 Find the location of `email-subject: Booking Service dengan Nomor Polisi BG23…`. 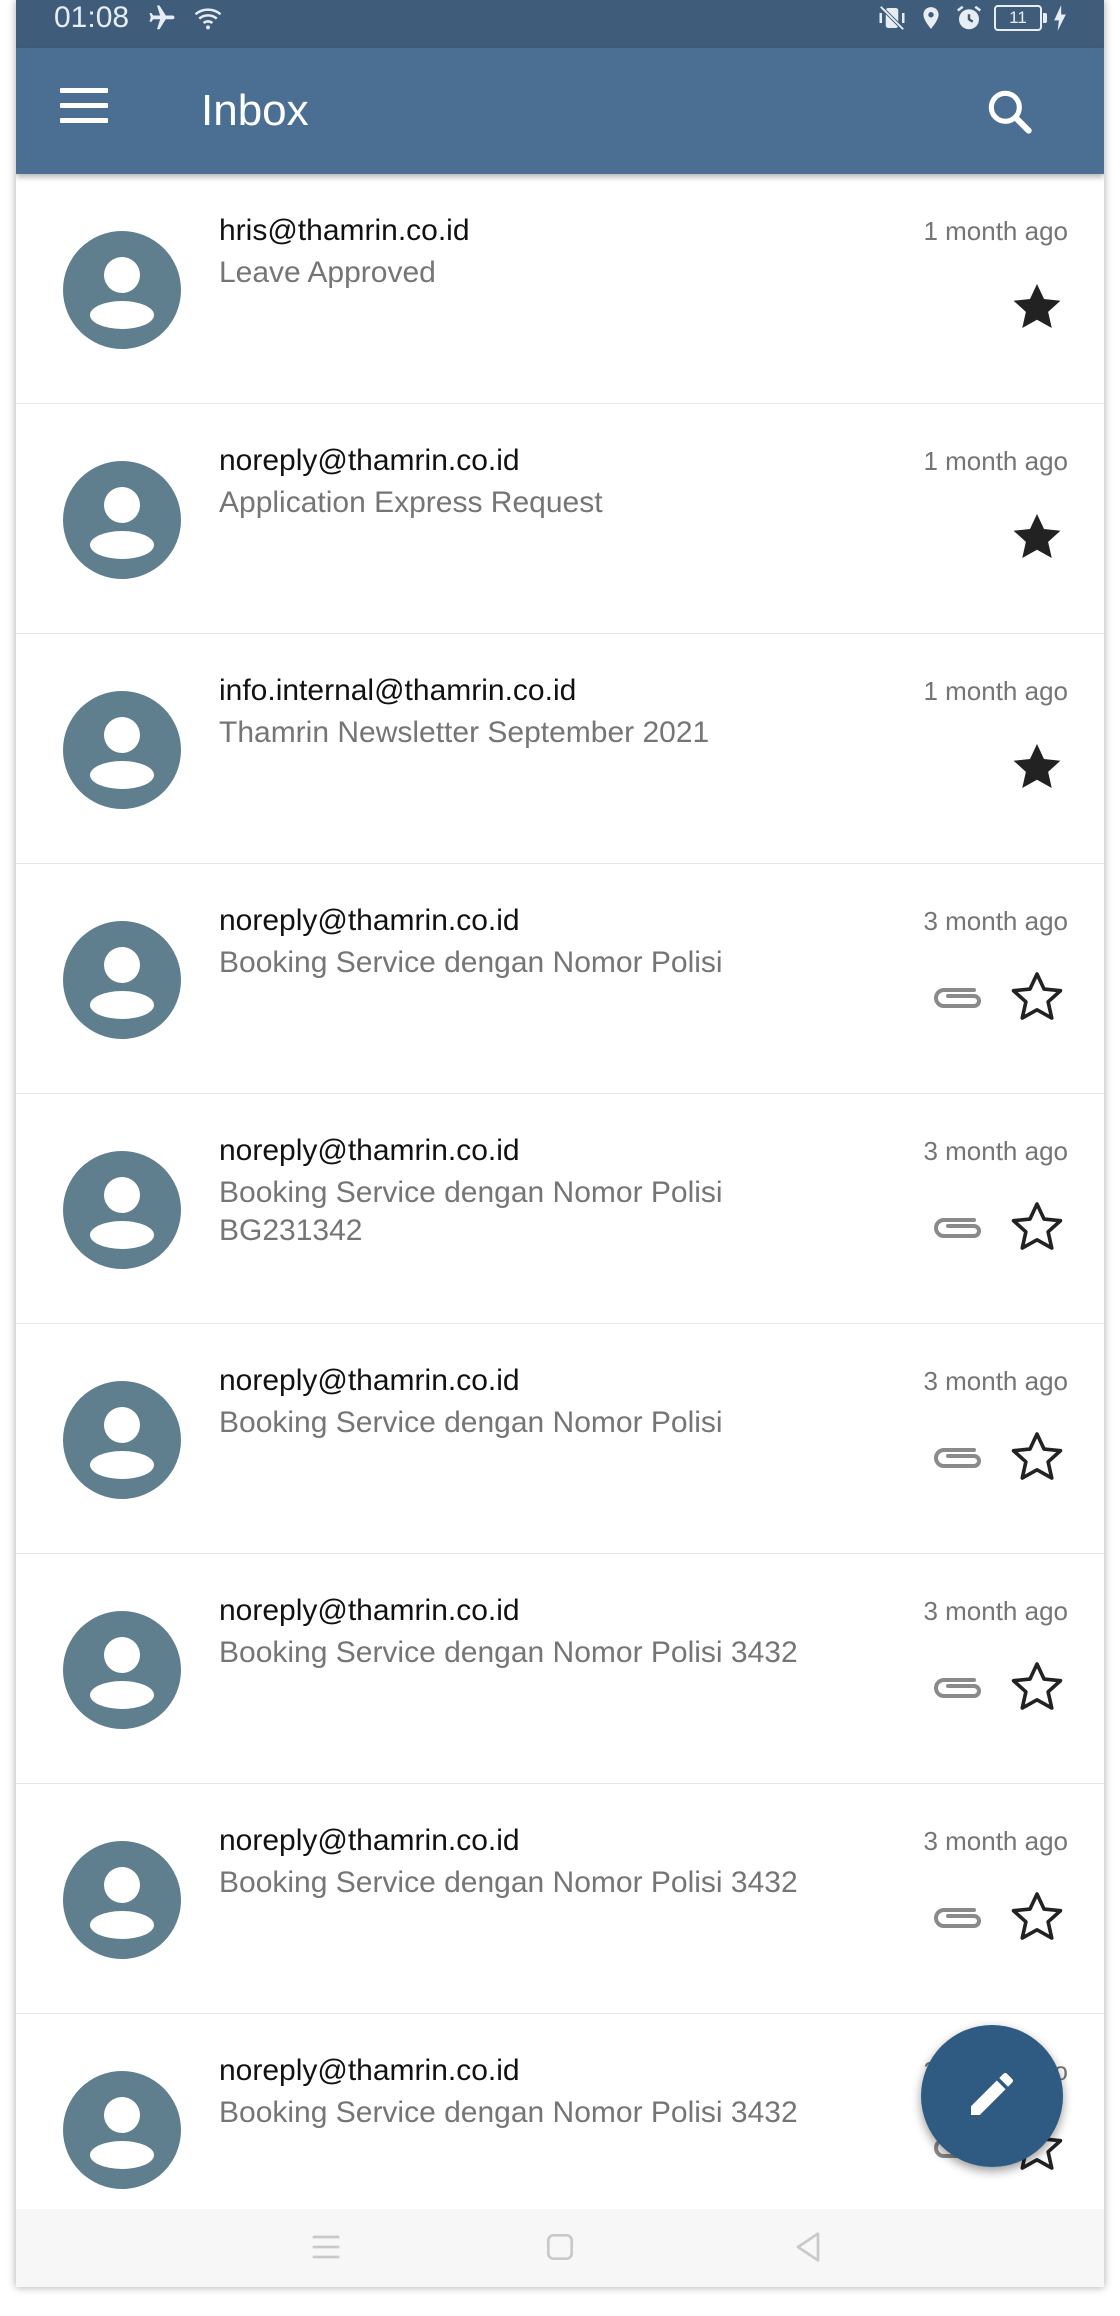

email-subject: Booking Service dengan Nomor Polisi BG23… is located at coordinates (471, 1211).